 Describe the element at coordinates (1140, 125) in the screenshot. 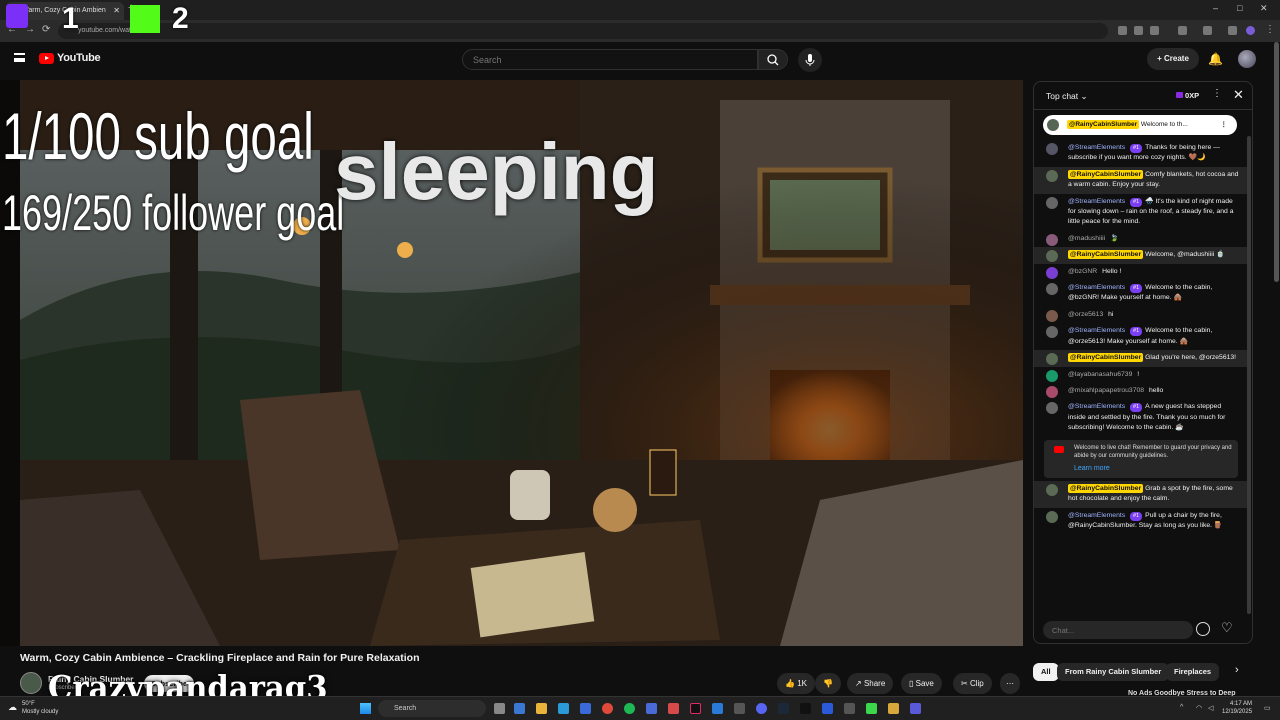

I see `pinned-message: @RainyCabinSlumber Welcome to th... ⋮` at that location.